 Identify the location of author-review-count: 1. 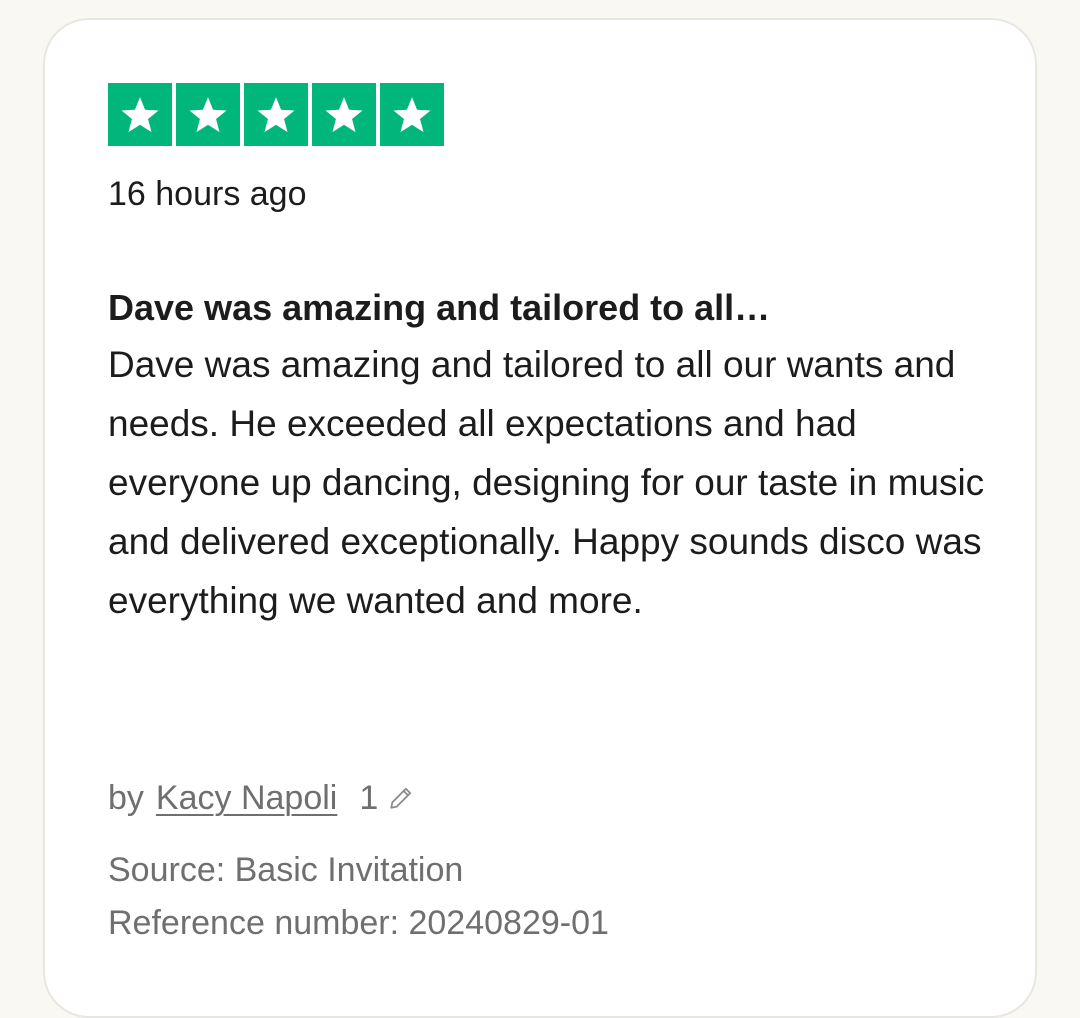
(369, 798).